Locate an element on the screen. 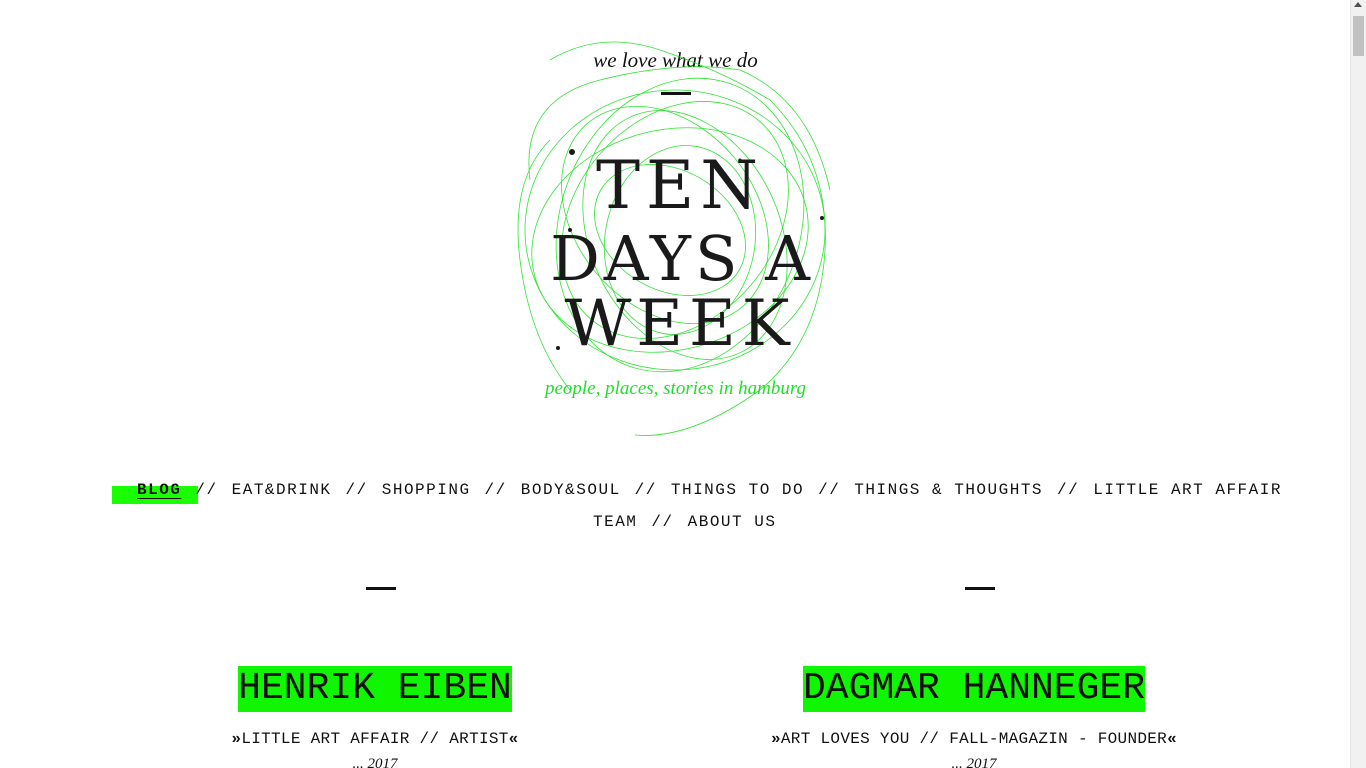  nav-item-team: TEAM is located at coordinates (615, 522).